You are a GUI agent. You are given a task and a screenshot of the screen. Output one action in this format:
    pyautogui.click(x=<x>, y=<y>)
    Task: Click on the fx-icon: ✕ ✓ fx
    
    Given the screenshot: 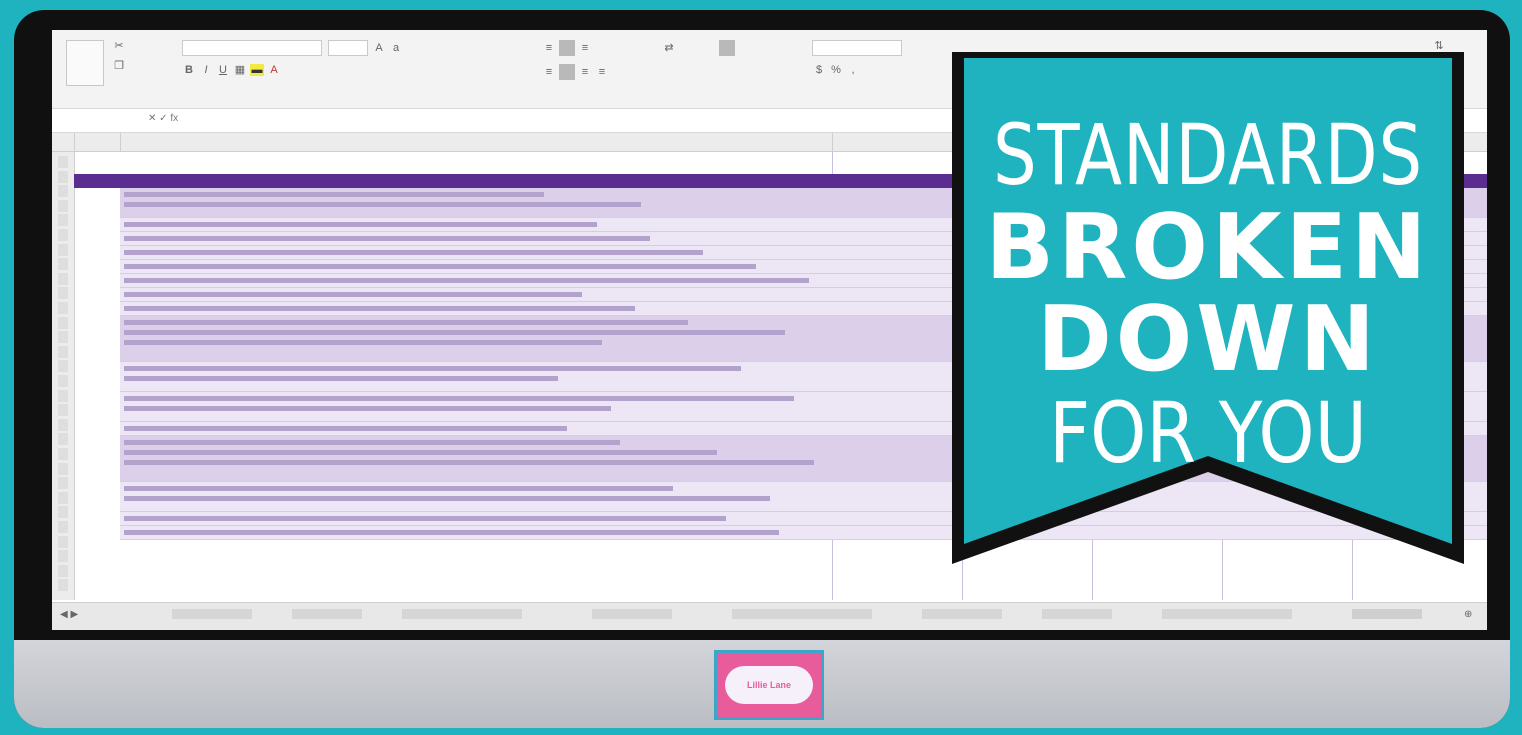 What is the action you would take?
    pyautogui.click(x=163, y=118)
    